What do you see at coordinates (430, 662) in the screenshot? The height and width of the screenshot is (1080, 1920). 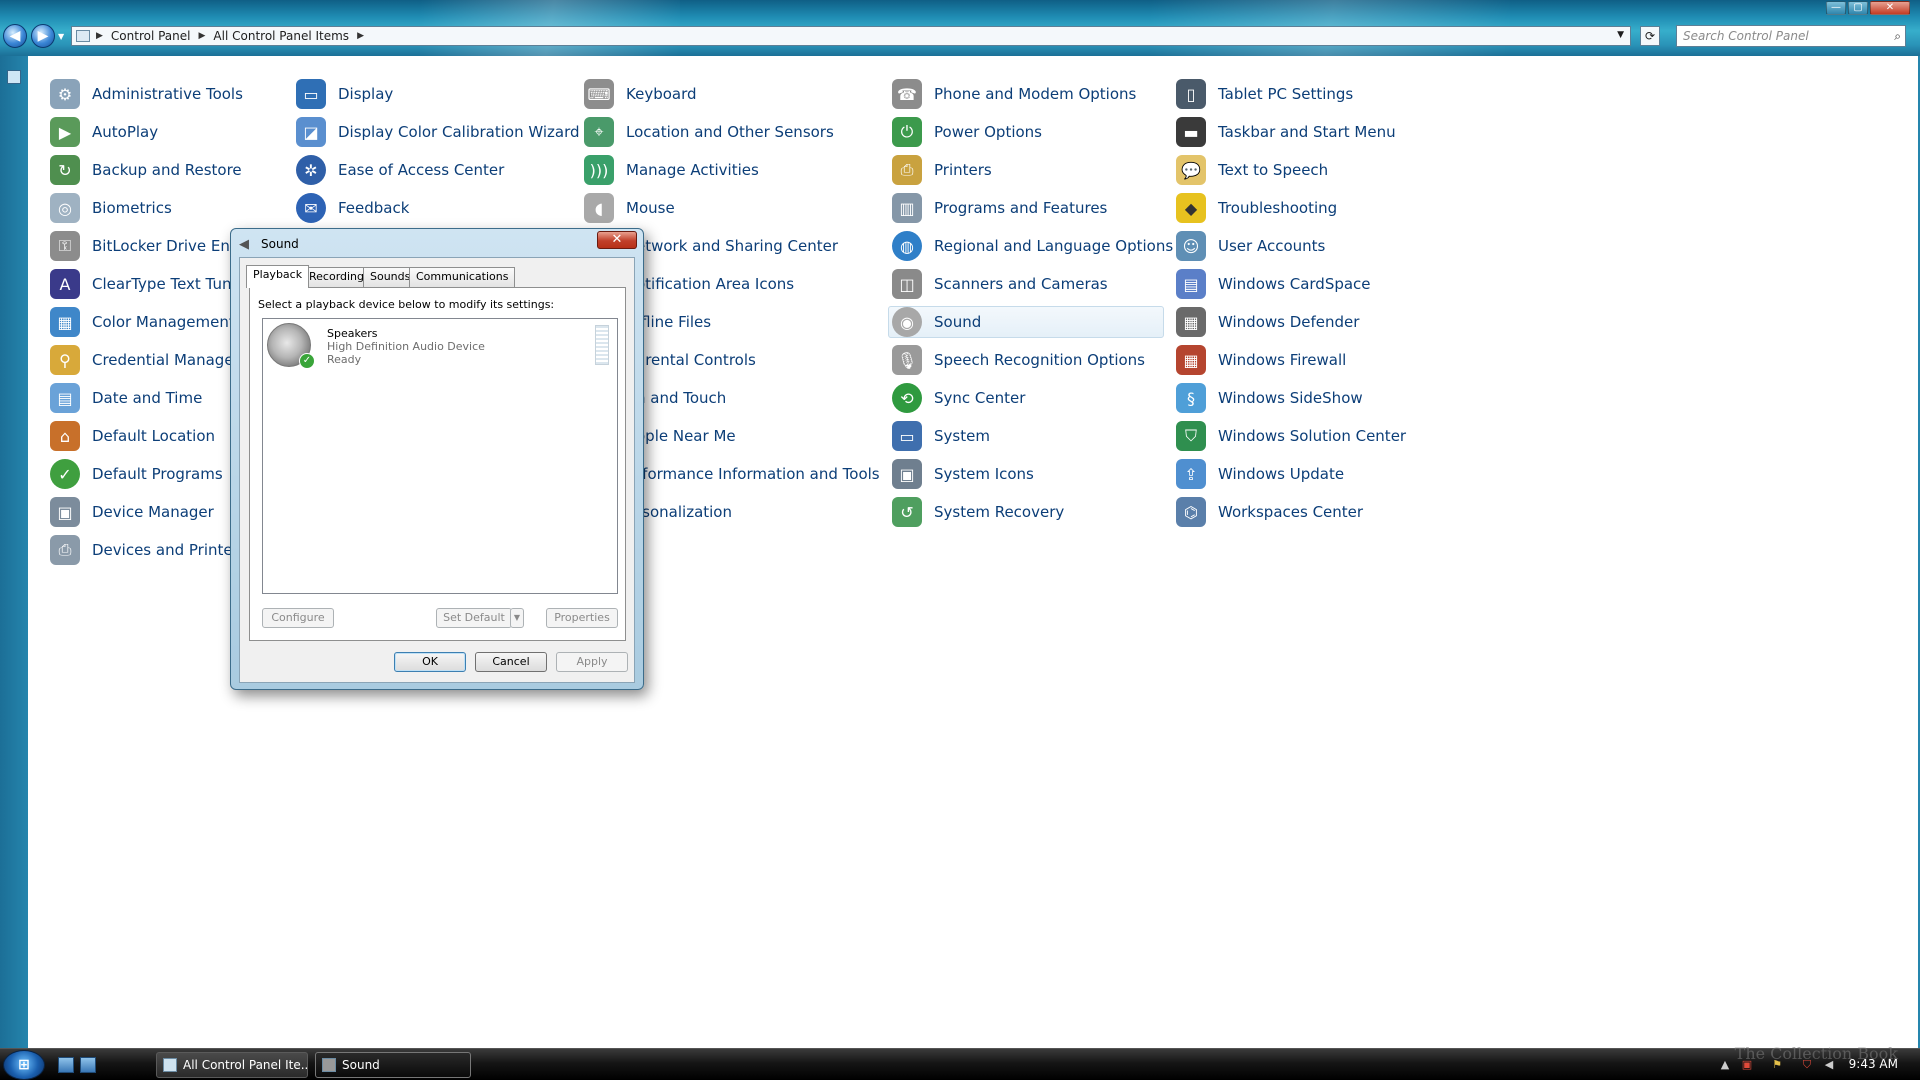 I see `ok-button: OK` at bounding box center [430, 662].